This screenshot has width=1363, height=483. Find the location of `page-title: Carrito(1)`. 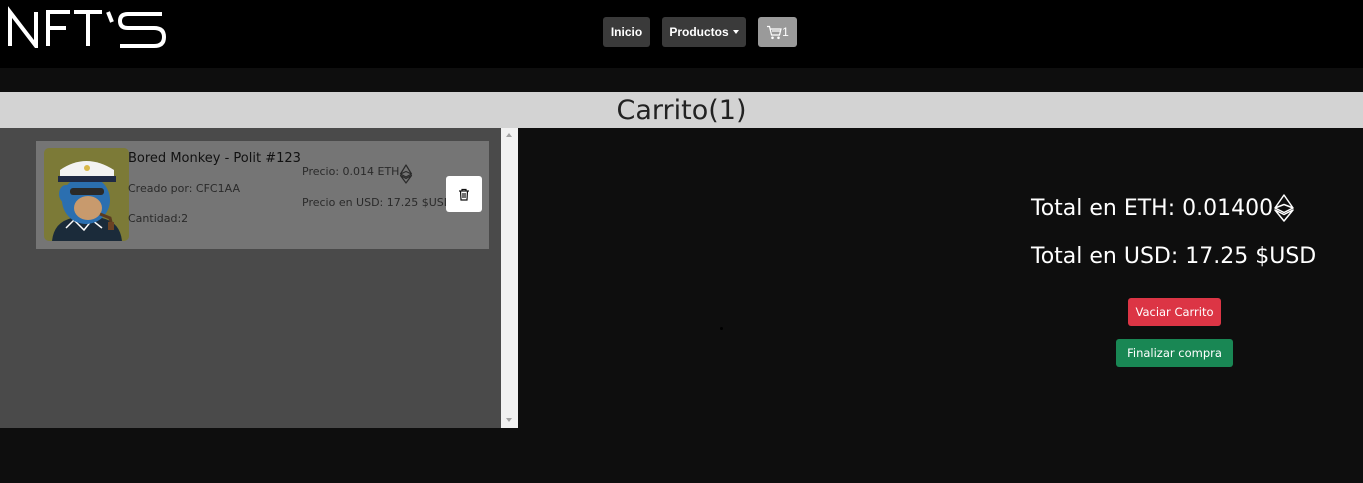

page-title: Carrito(1) is located at coordinates (681, 110).